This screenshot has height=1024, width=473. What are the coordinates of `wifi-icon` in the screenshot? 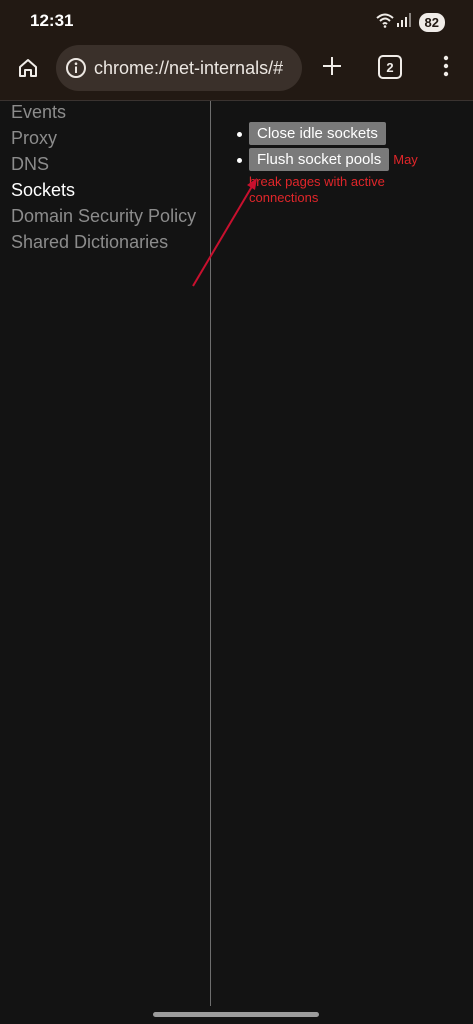 It's located at (384, 22).